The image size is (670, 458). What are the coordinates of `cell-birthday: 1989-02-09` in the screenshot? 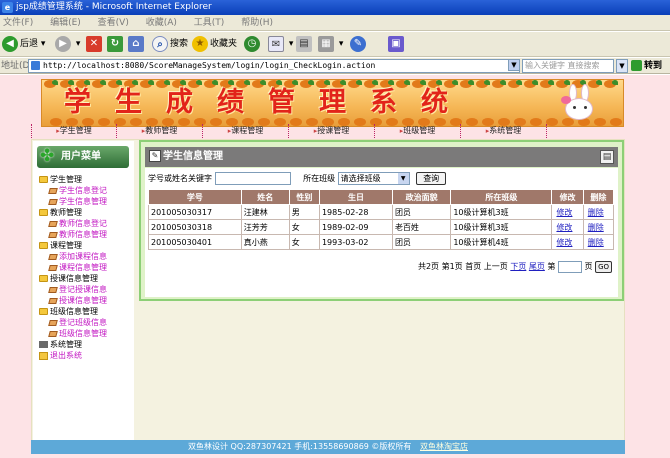 It's located at (355, 227).